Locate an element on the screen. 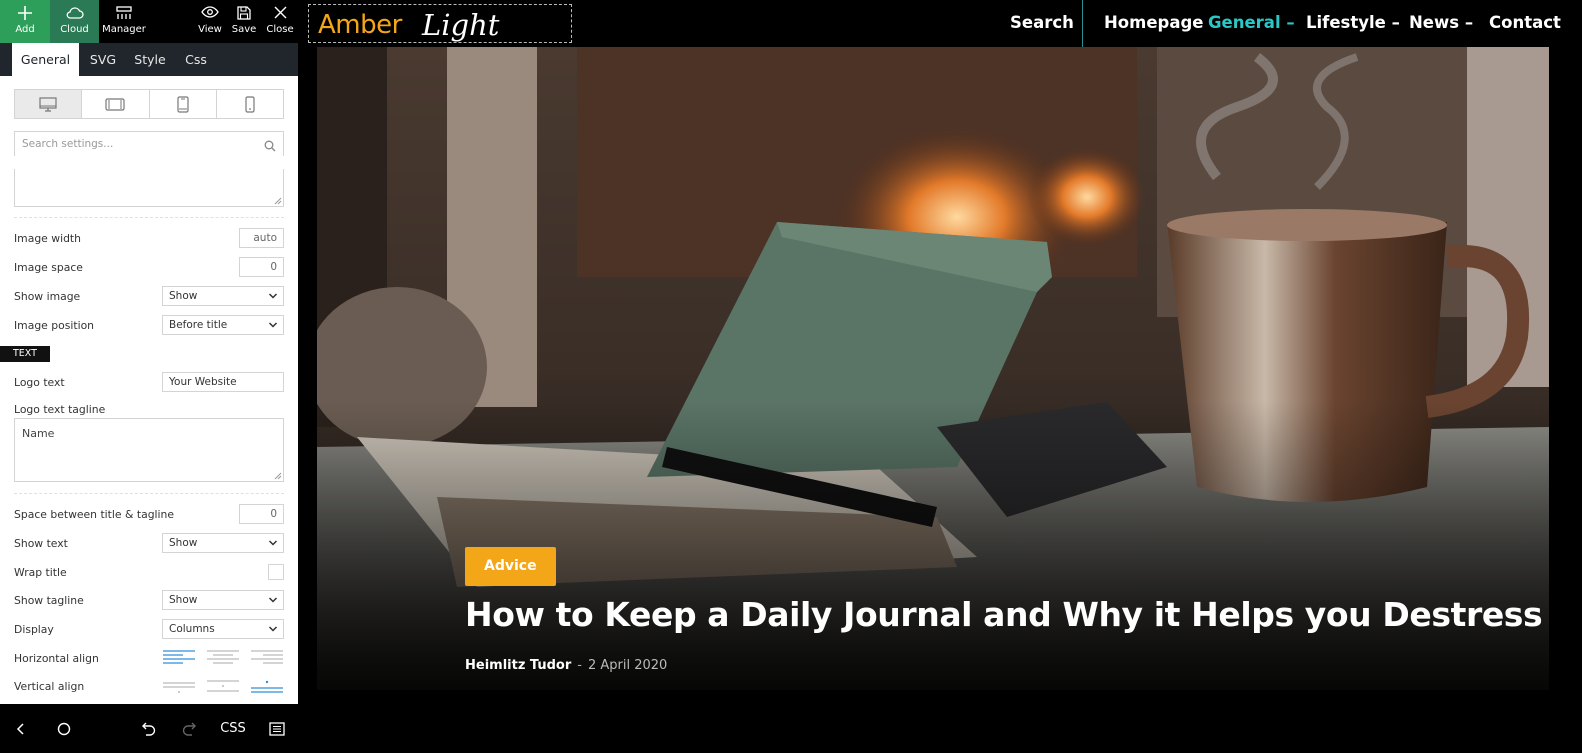 The height and width of the screenshot is (753, 1582). section-text-heading: TEXT is located at coordinates (25, 354).